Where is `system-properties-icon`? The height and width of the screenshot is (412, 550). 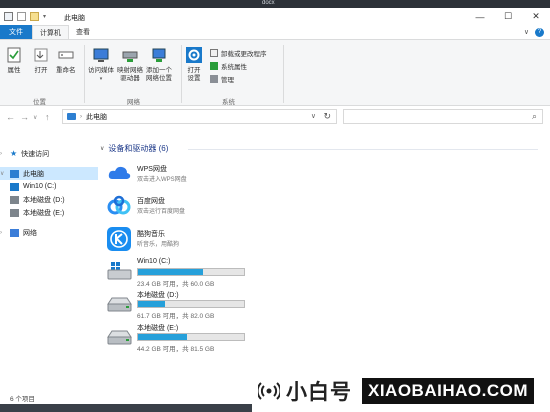
system-properties-icon is located at coordinates (214, 66).